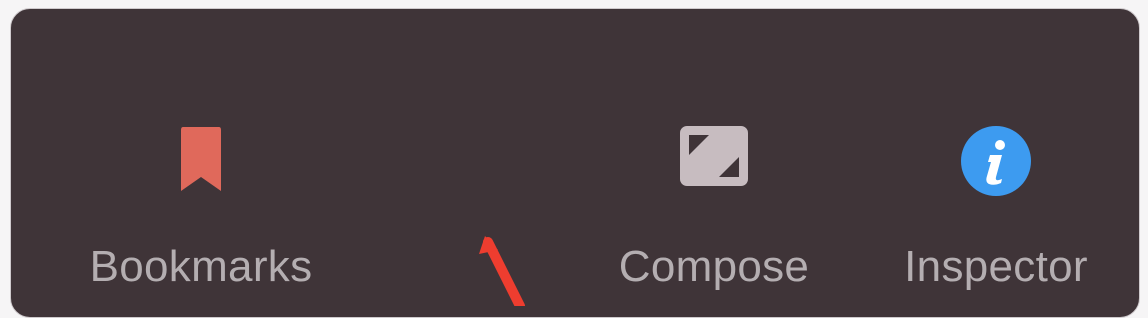  I want to click on compose-expand-icon, so click(714, 158).